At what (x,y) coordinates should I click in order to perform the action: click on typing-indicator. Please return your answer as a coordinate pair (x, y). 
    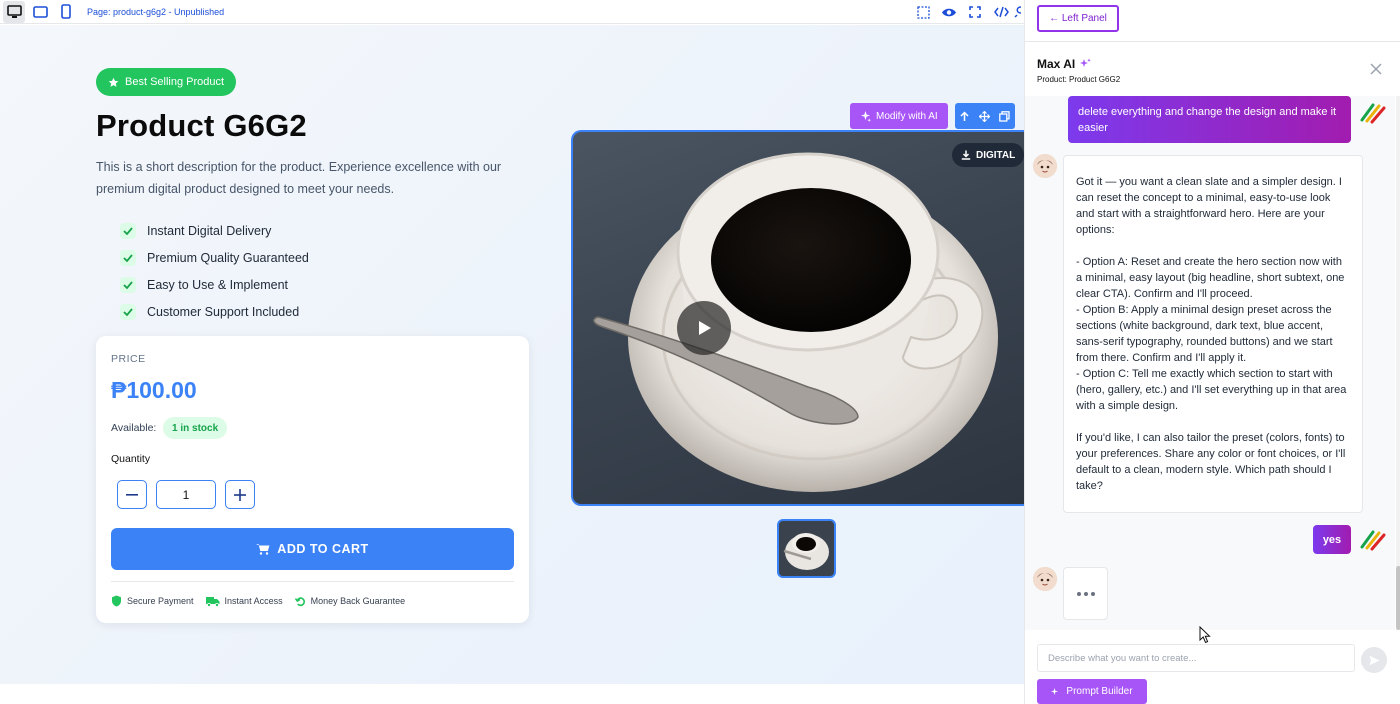
    Looking at the image, I should click on (1085, 593).